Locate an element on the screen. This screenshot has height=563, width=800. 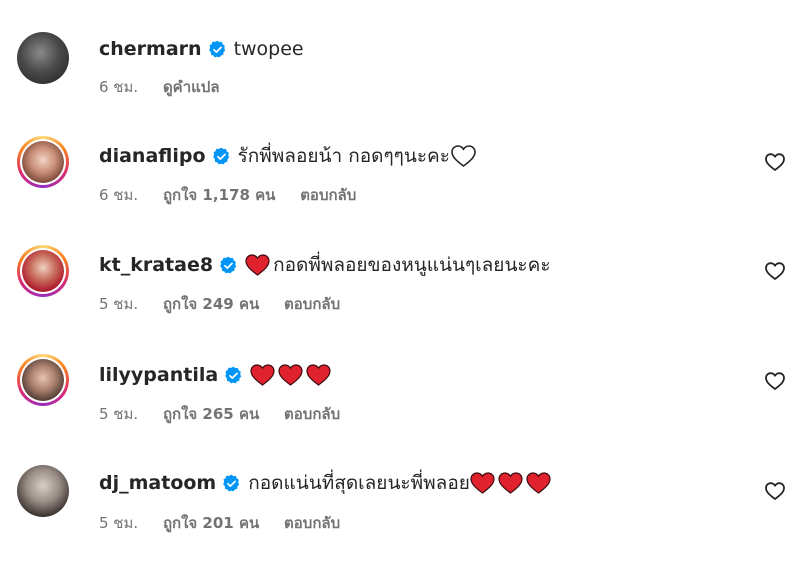
comment-line: lilyypantila is located at coordinates (216, 375).